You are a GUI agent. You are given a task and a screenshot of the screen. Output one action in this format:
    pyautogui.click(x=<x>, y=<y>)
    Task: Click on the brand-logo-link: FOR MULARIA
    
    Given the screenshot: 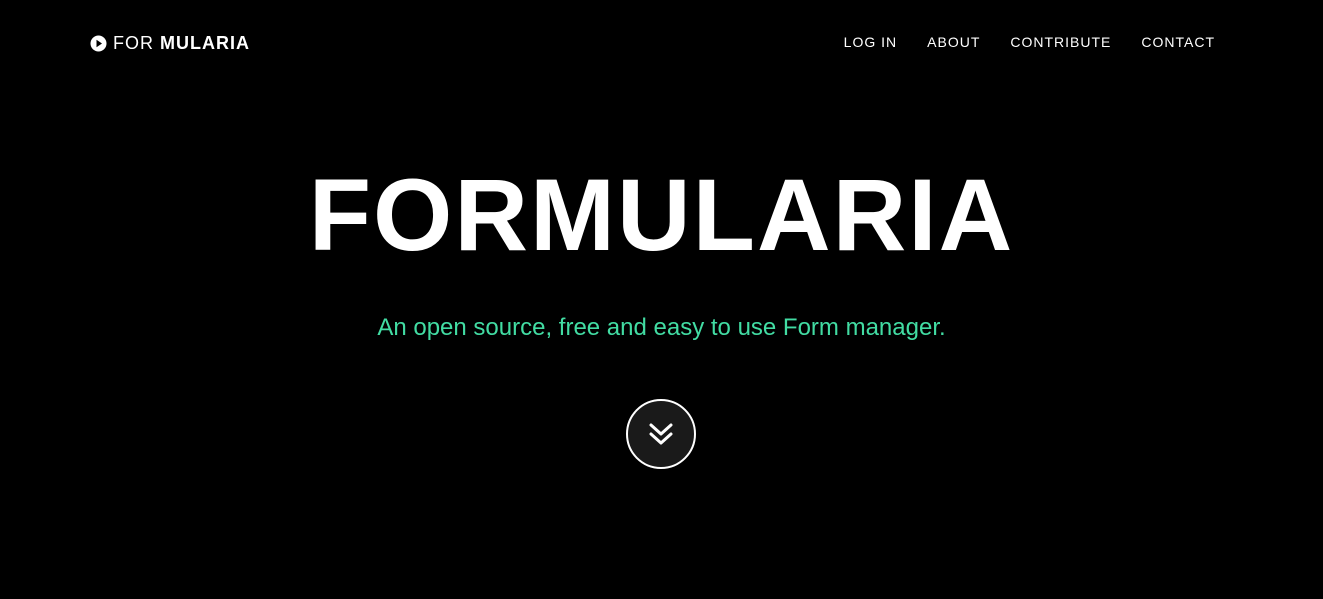 What is the action you would take?
    pyautogui.click(x=170, y=43)
    